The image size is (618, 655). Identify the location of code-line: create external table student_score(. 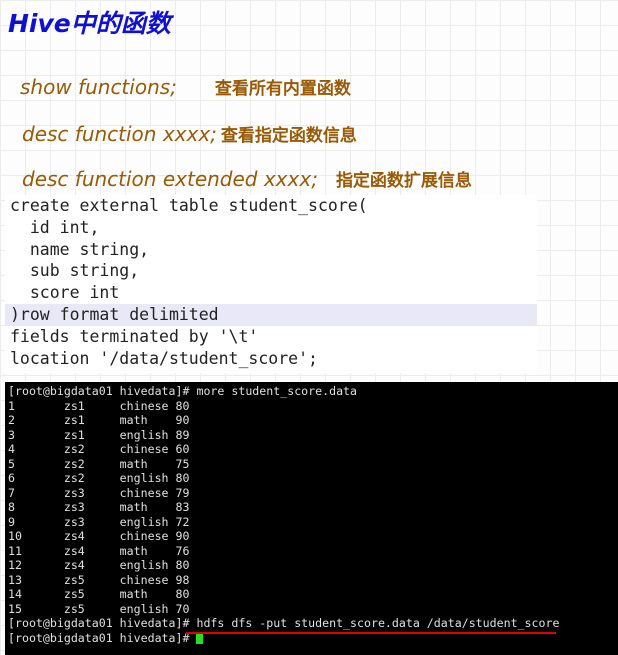
(189, 205).